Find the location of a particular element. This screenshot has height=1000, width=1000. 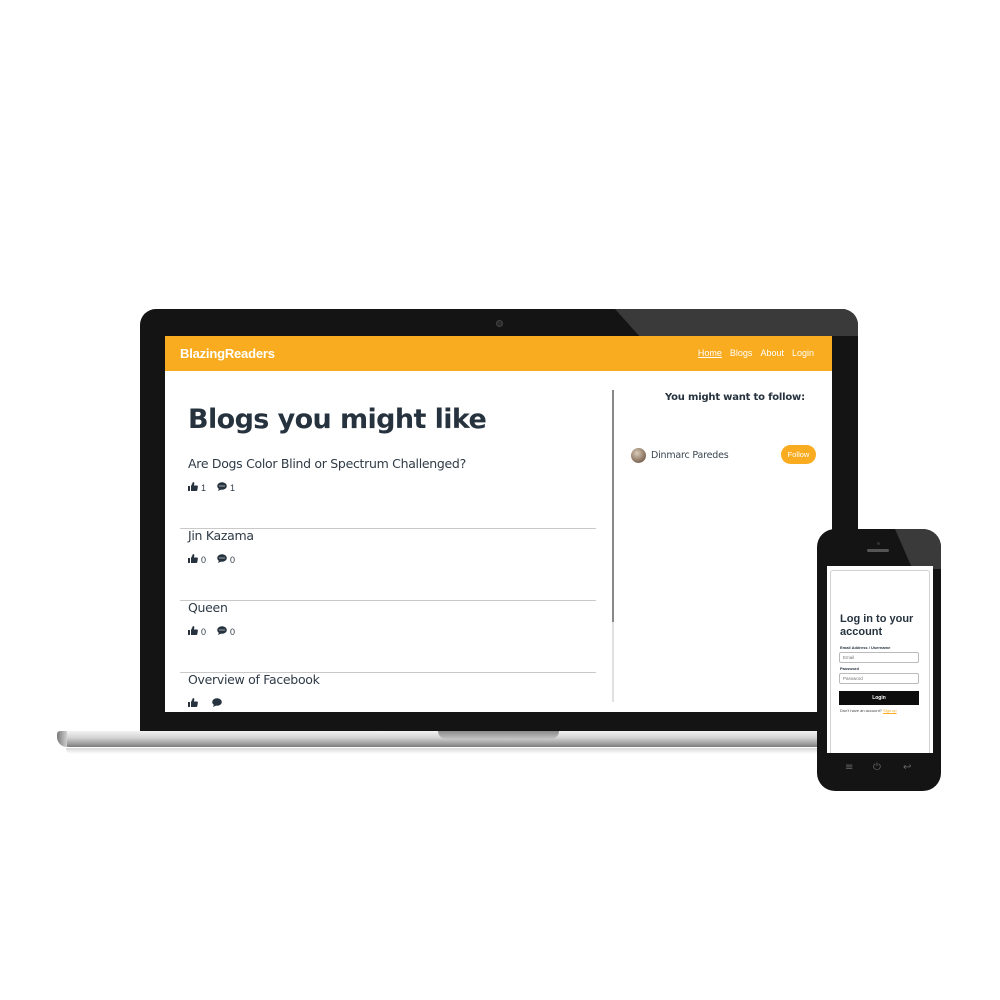

laptop-base-edge is located at coordinates (62, 739).